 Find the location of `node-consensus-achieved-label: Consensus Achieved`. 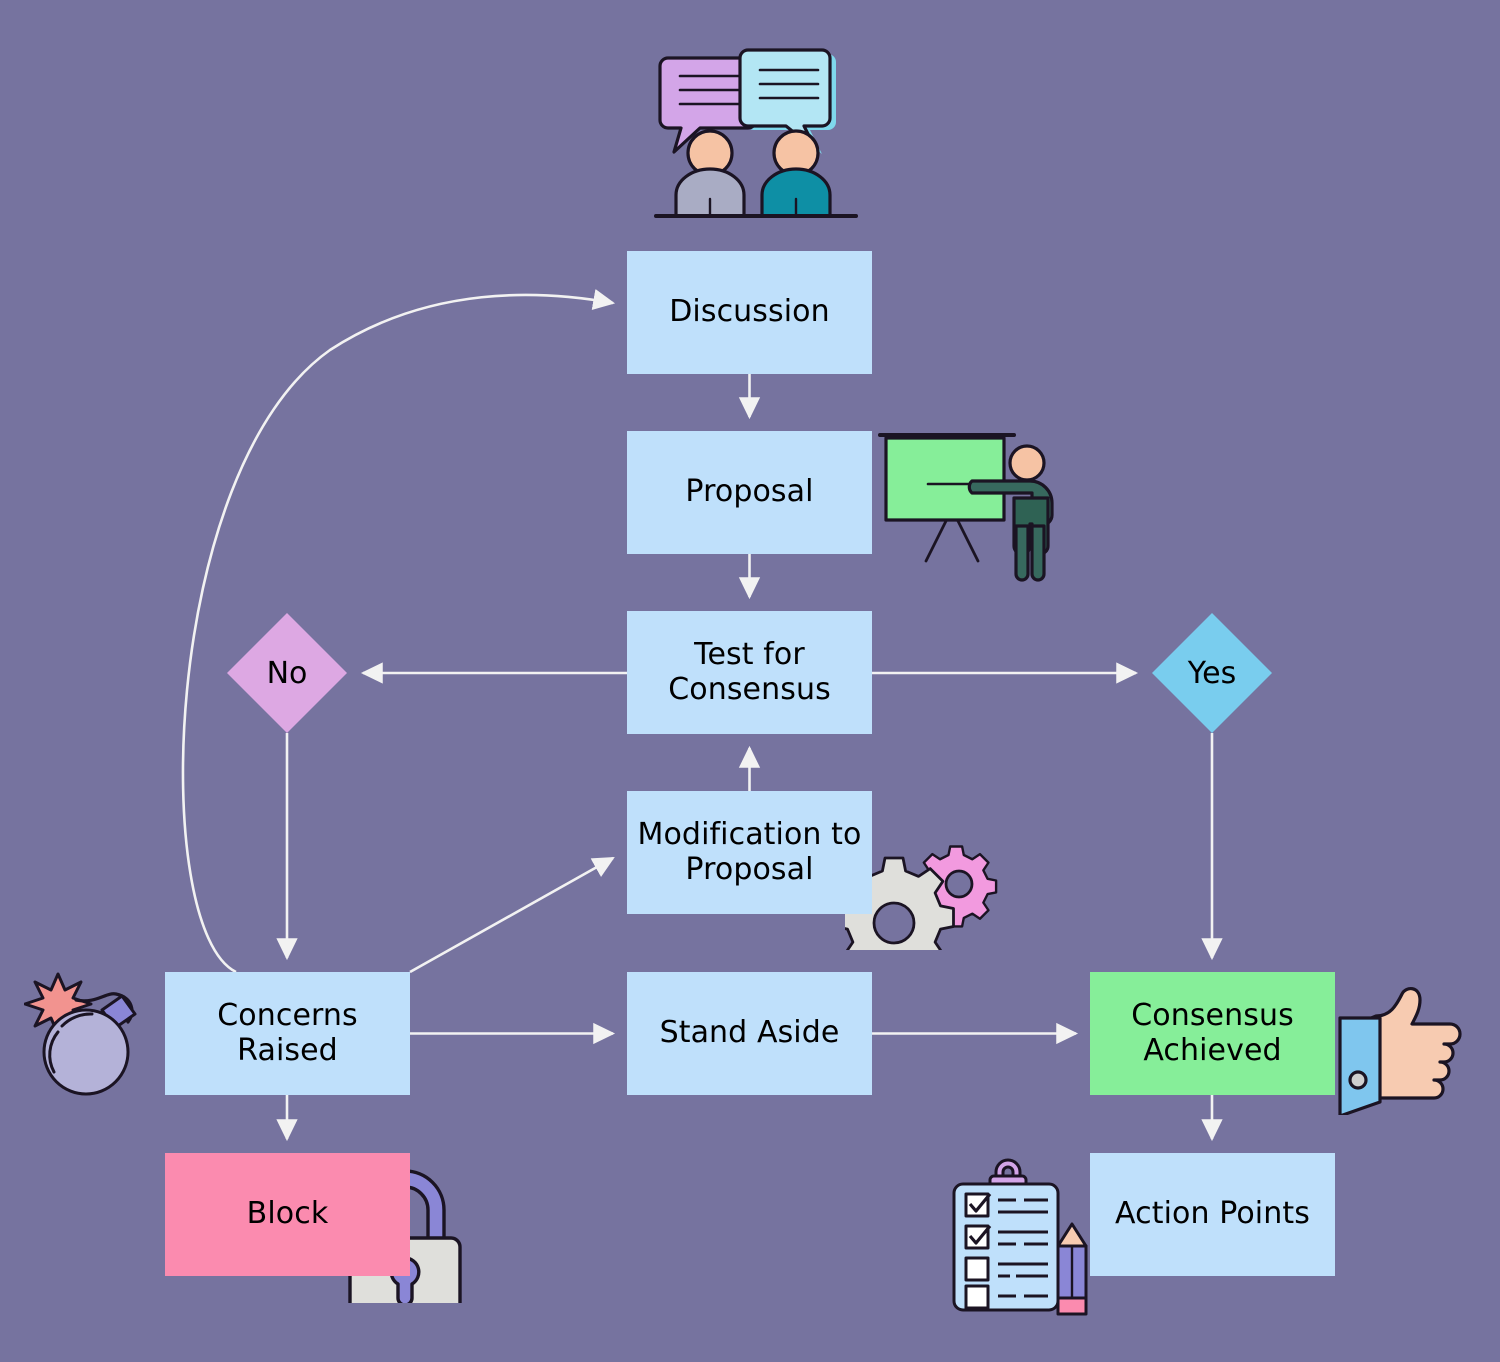

node-consensus-achieved-label: Consensus Achieved is located at coordinates (1212, 1032).